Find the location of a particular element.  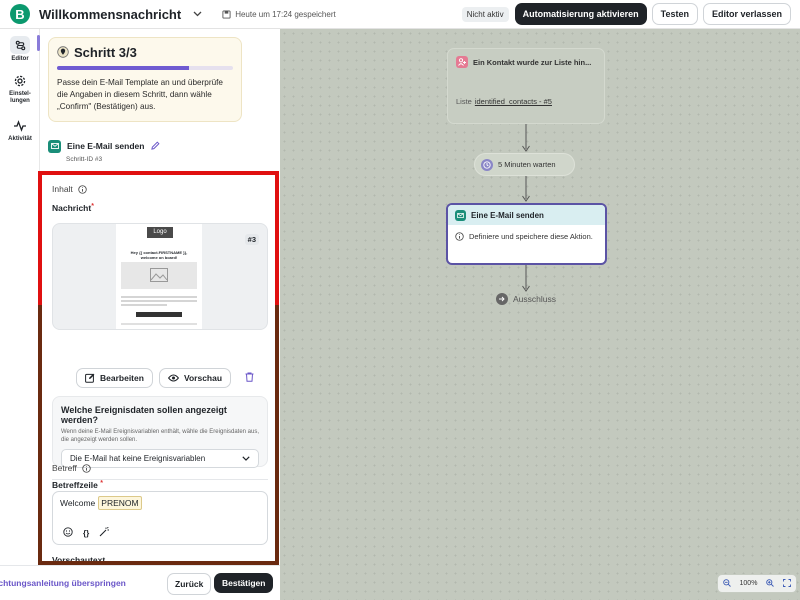

zoom-controls: 100% is located at coordinates (757, 583).